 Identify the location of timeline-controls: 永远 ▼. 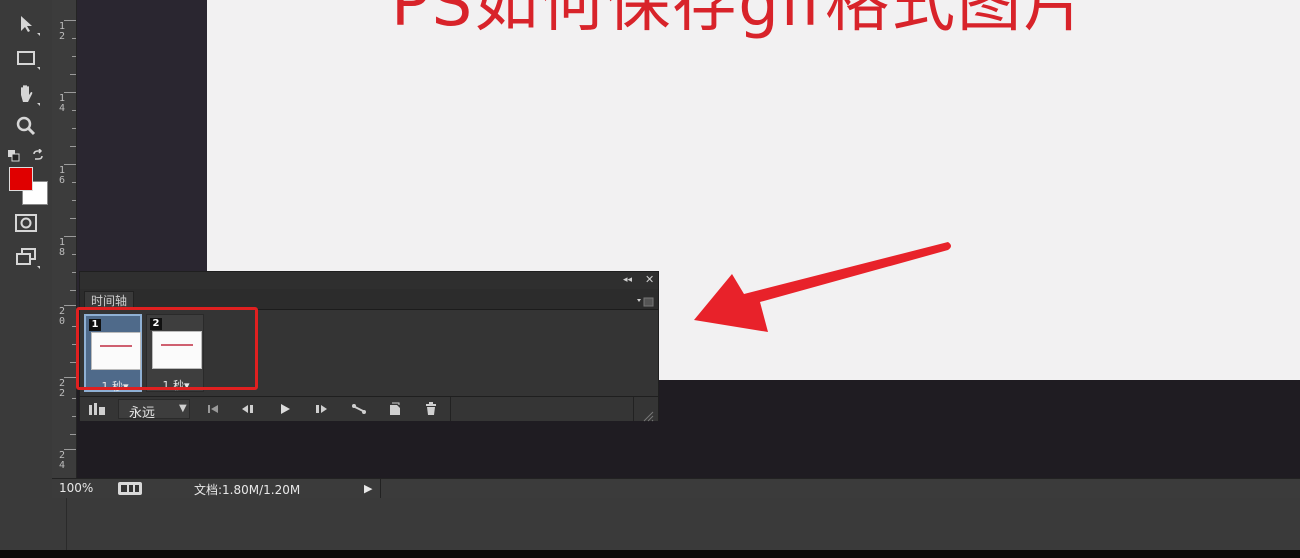
(369, 409).